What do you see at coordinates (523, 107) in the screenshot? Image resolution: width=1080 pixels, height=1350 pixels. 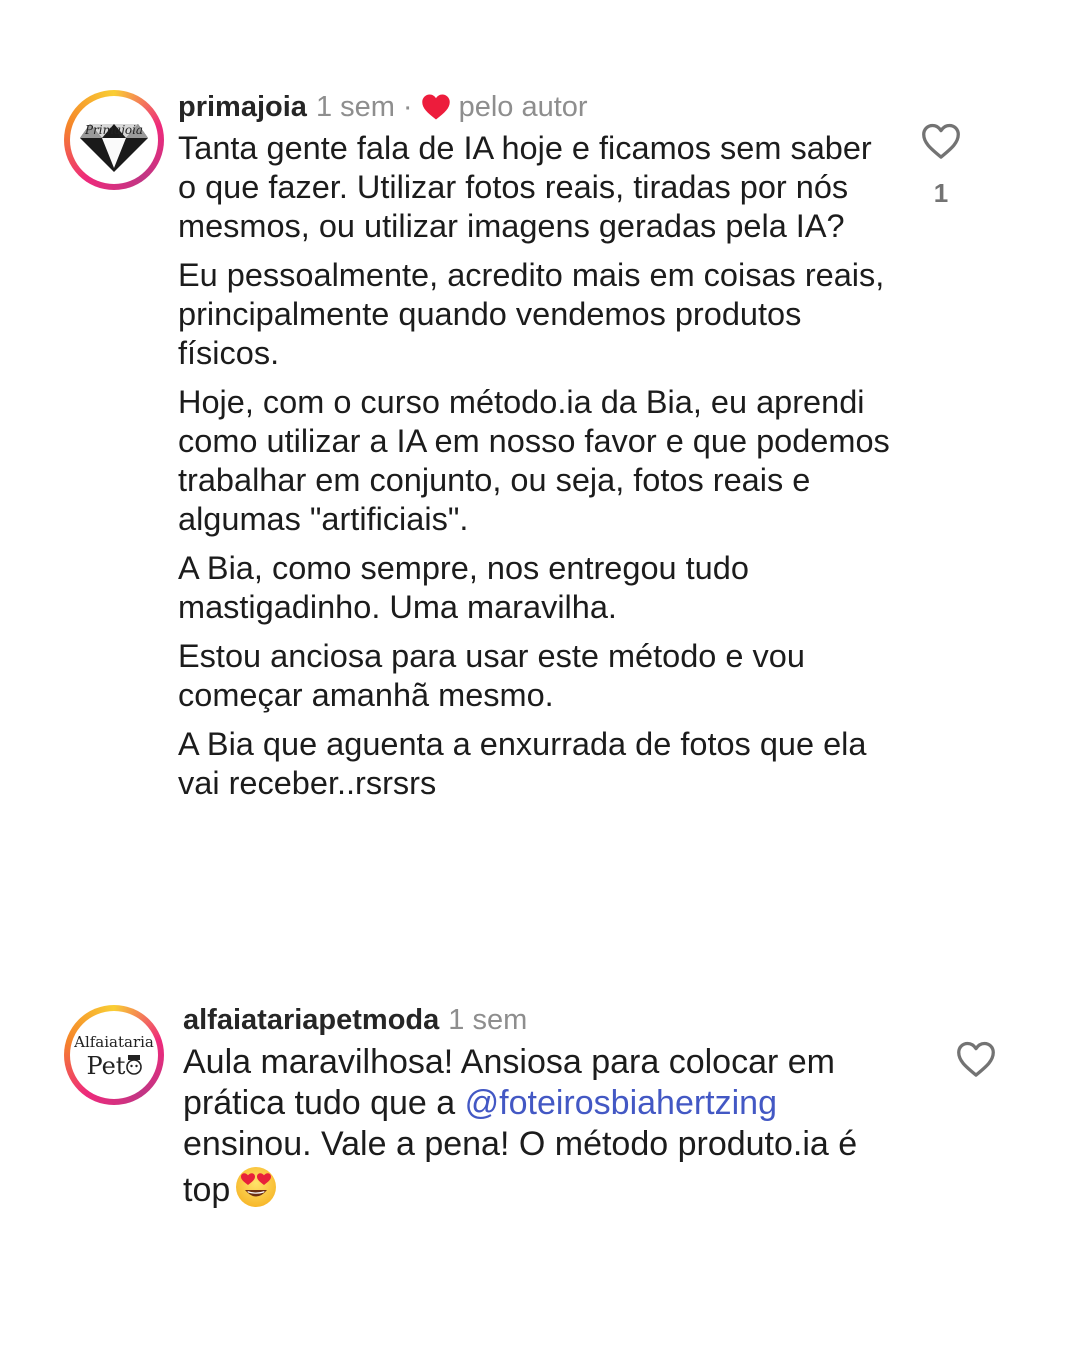 I see `author-badge: pelo autor` at bounding box center [523, 107].